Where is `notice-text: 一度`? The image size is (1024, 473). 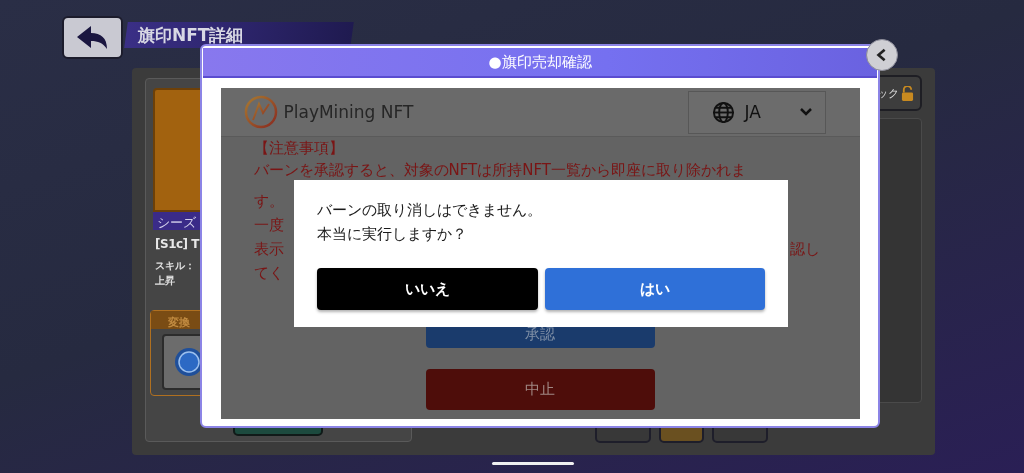 notice-text: 一度 is located at coordinates (268, 225).